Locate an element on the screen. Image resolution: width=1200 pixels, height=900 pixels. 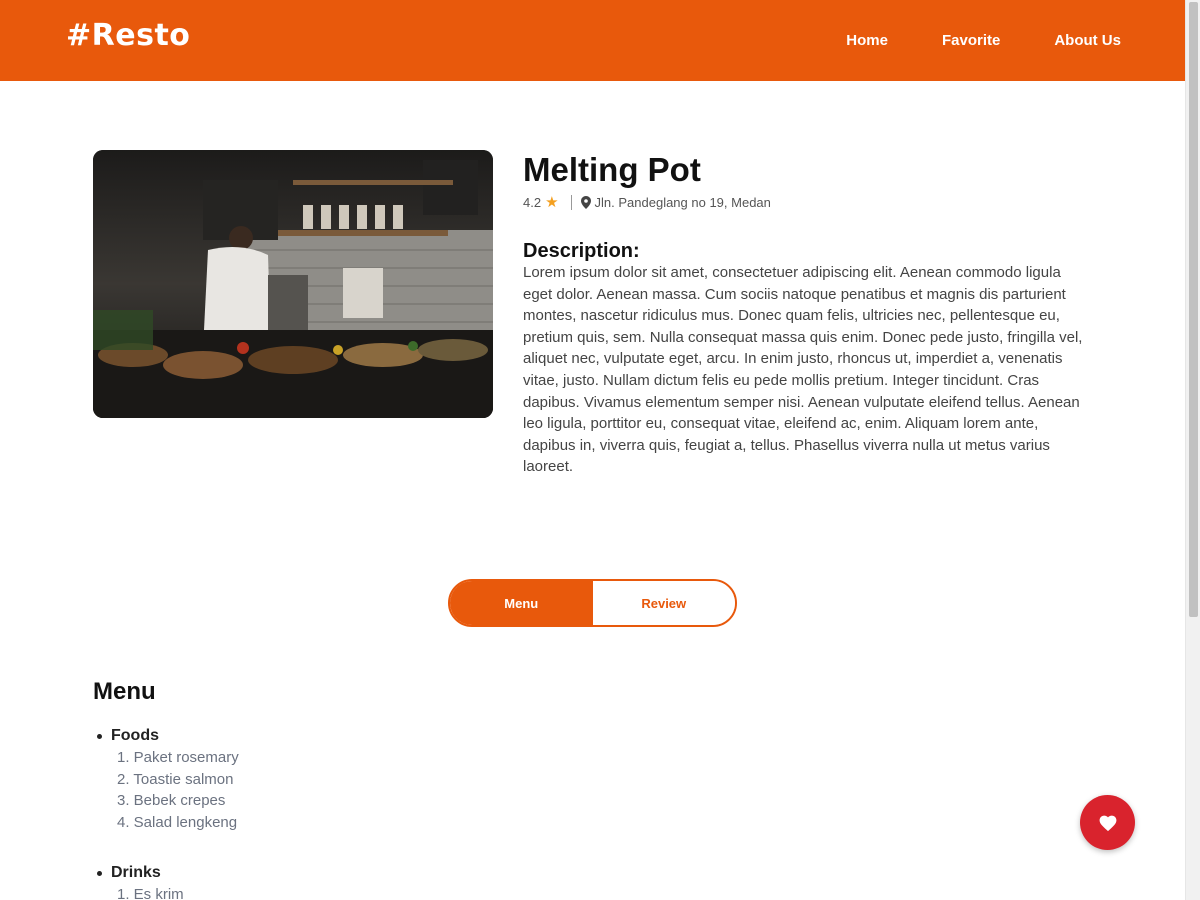
rating-value: 4.2 is located at coordinates (532, 202).